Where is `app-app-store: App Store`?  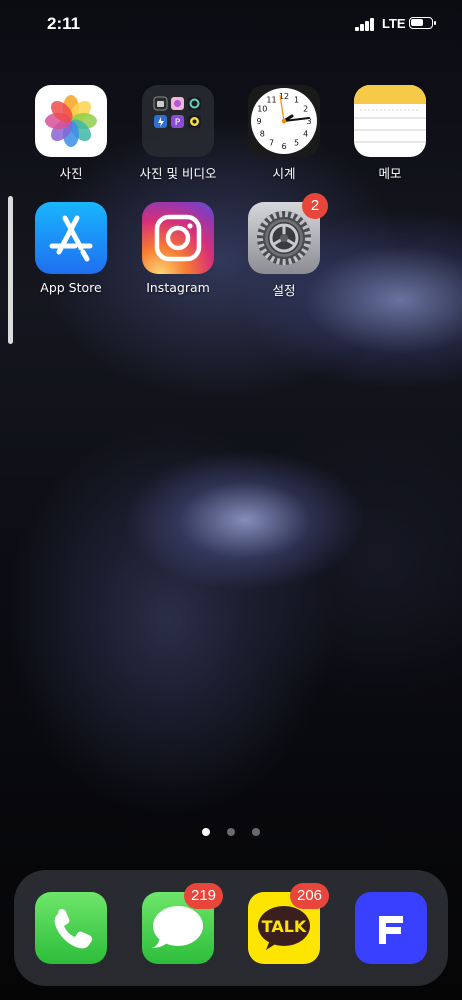
app-app-store: App Store is located at coordinates (71, 248).